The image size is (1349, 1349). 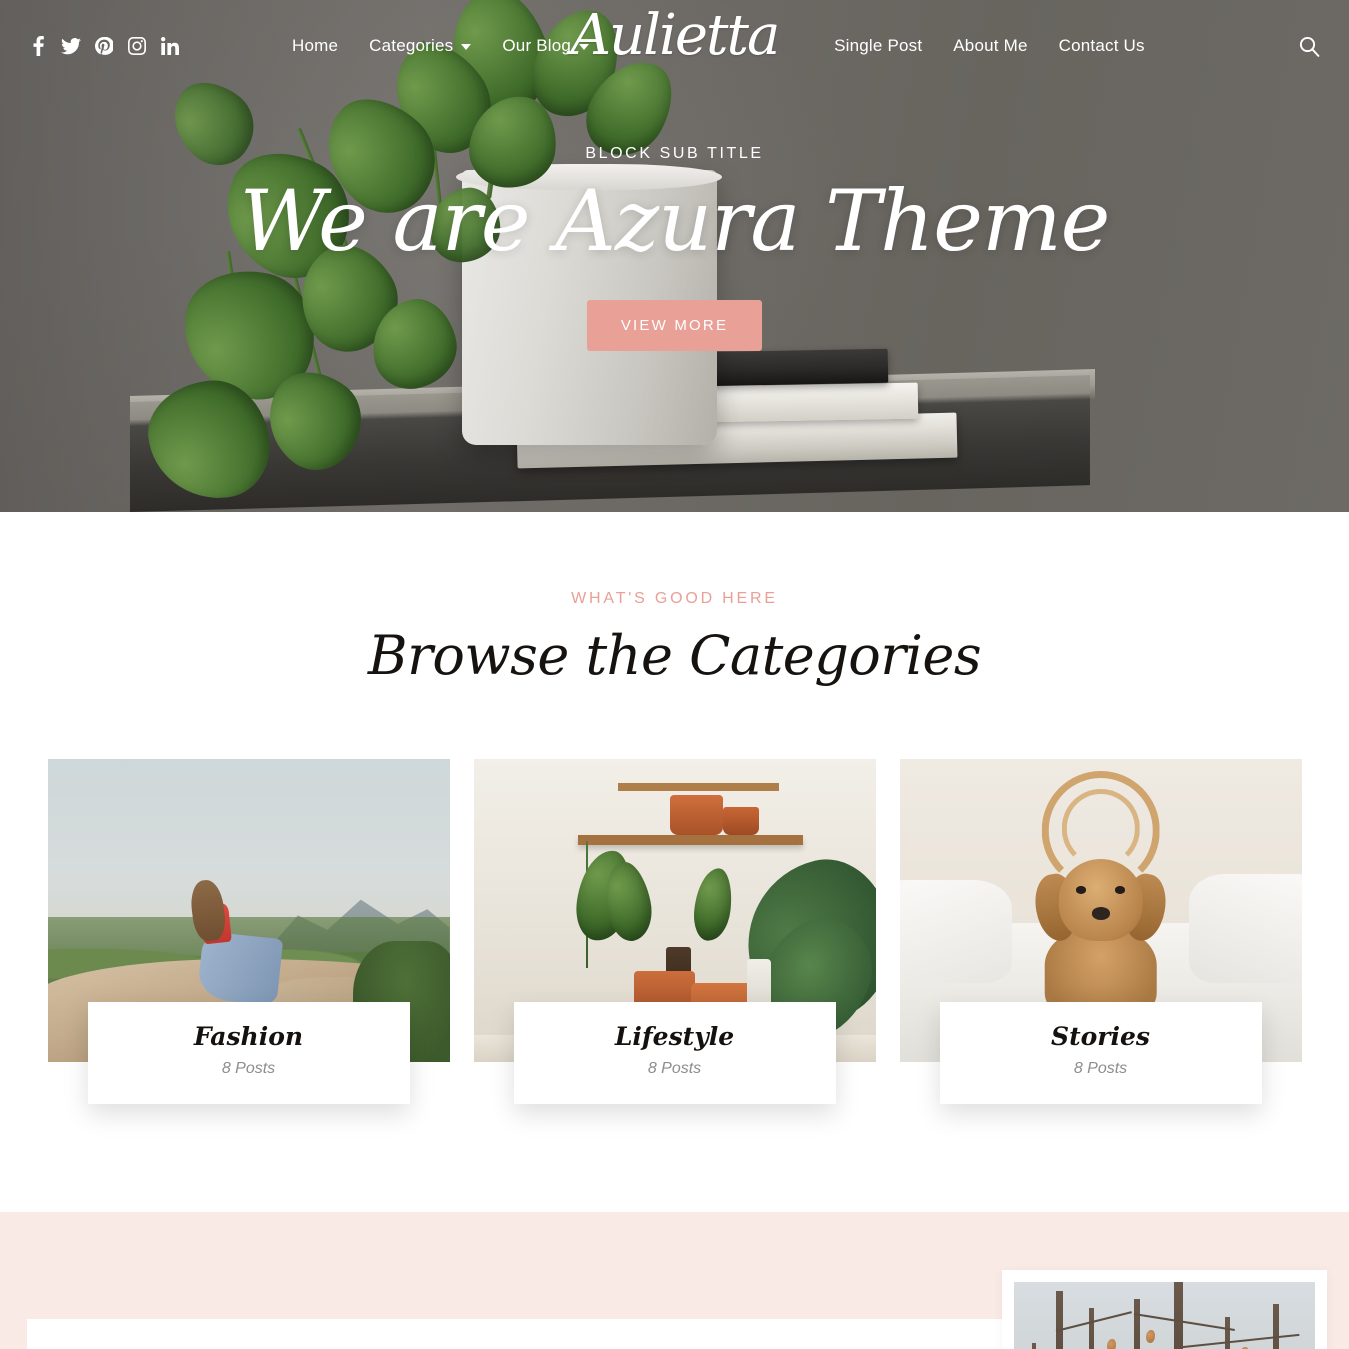 I want to click on category-name: Stories, so click(x=1100, y=1036).